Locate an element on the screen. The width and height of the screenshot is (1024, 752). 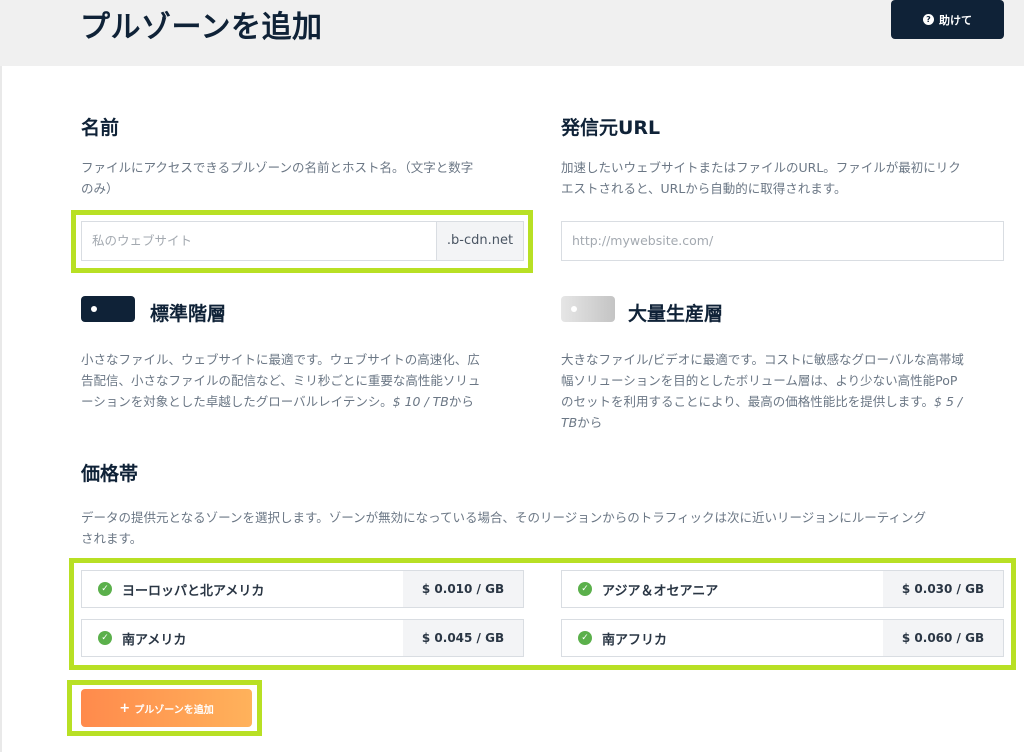
left-edge is located at coordinates (1, 409).